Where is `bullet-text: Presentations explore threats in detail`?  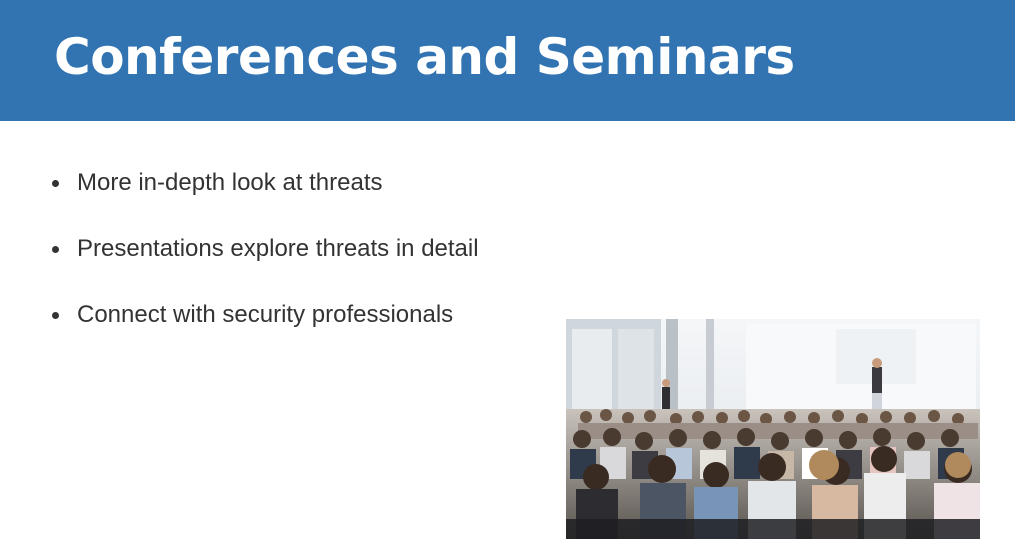
bullet-text: Presentations explore threats in detail is located at coordinates (278, 248).